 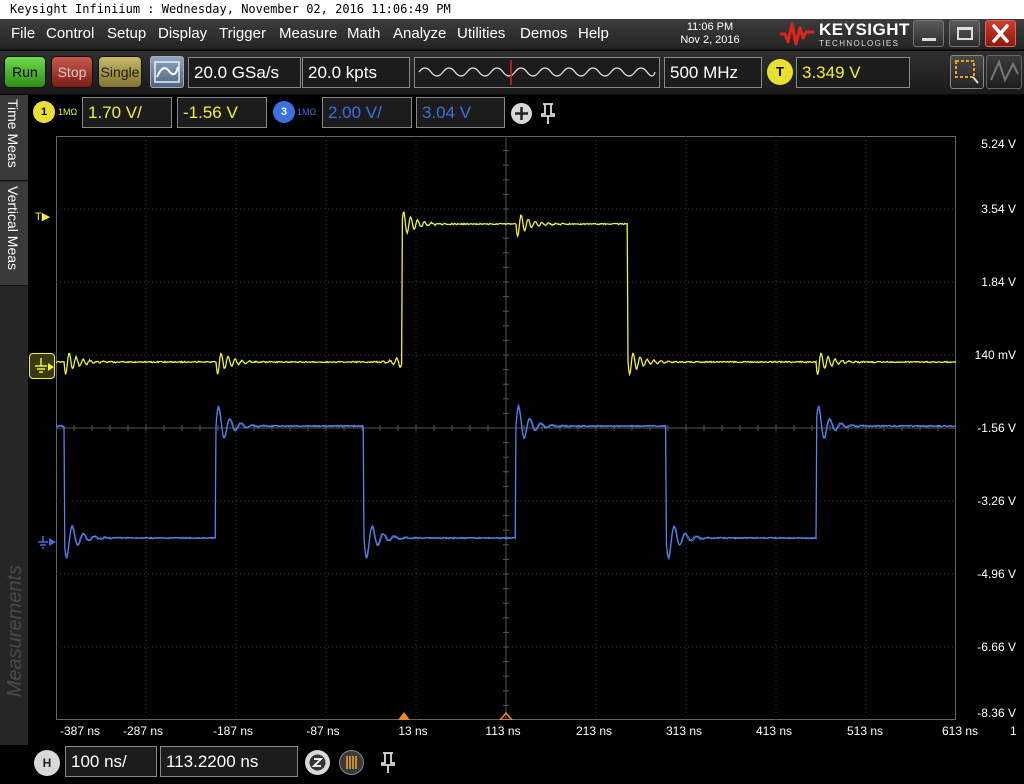 What do you see at coordinates (996, 713) in the screenshot?
I see `y-axis-label: -8.36 V` at bounding box center [996, 713].